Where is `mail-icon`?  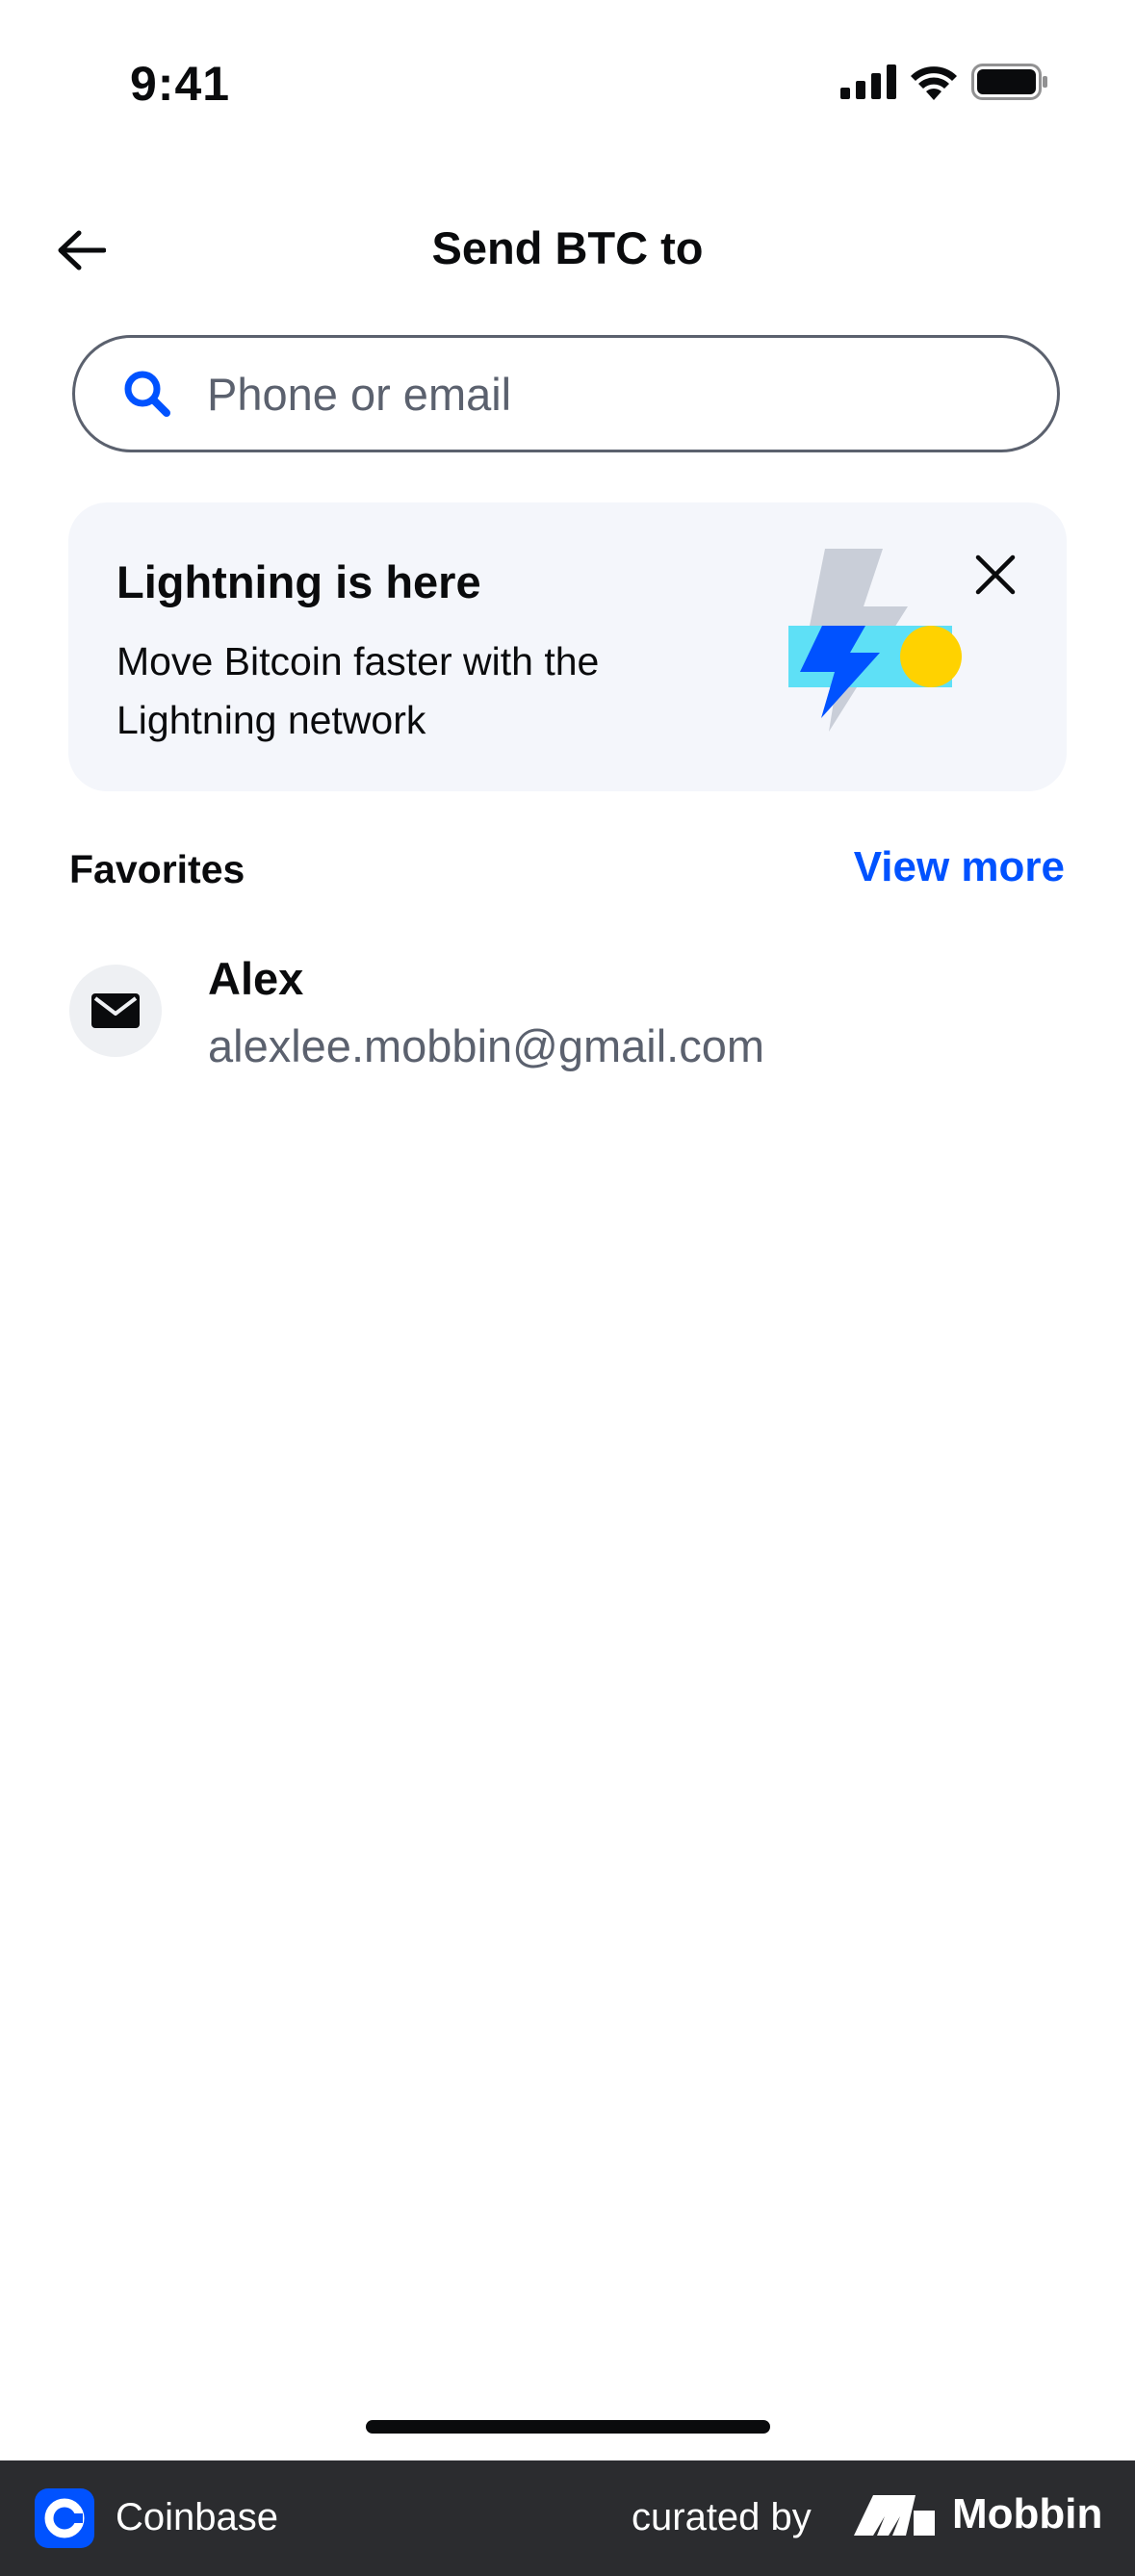 mail-icon is located at coordinates (115, 1011).